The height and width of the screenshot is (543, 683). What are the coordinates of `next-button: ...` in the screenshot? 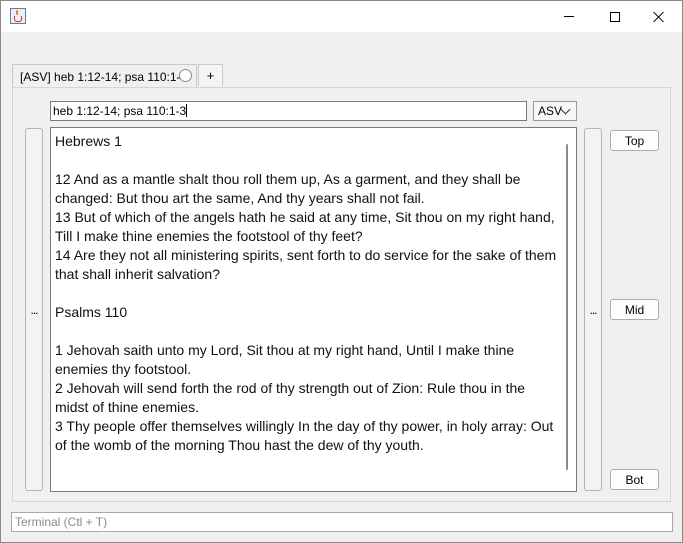 It's located at (593, 309).